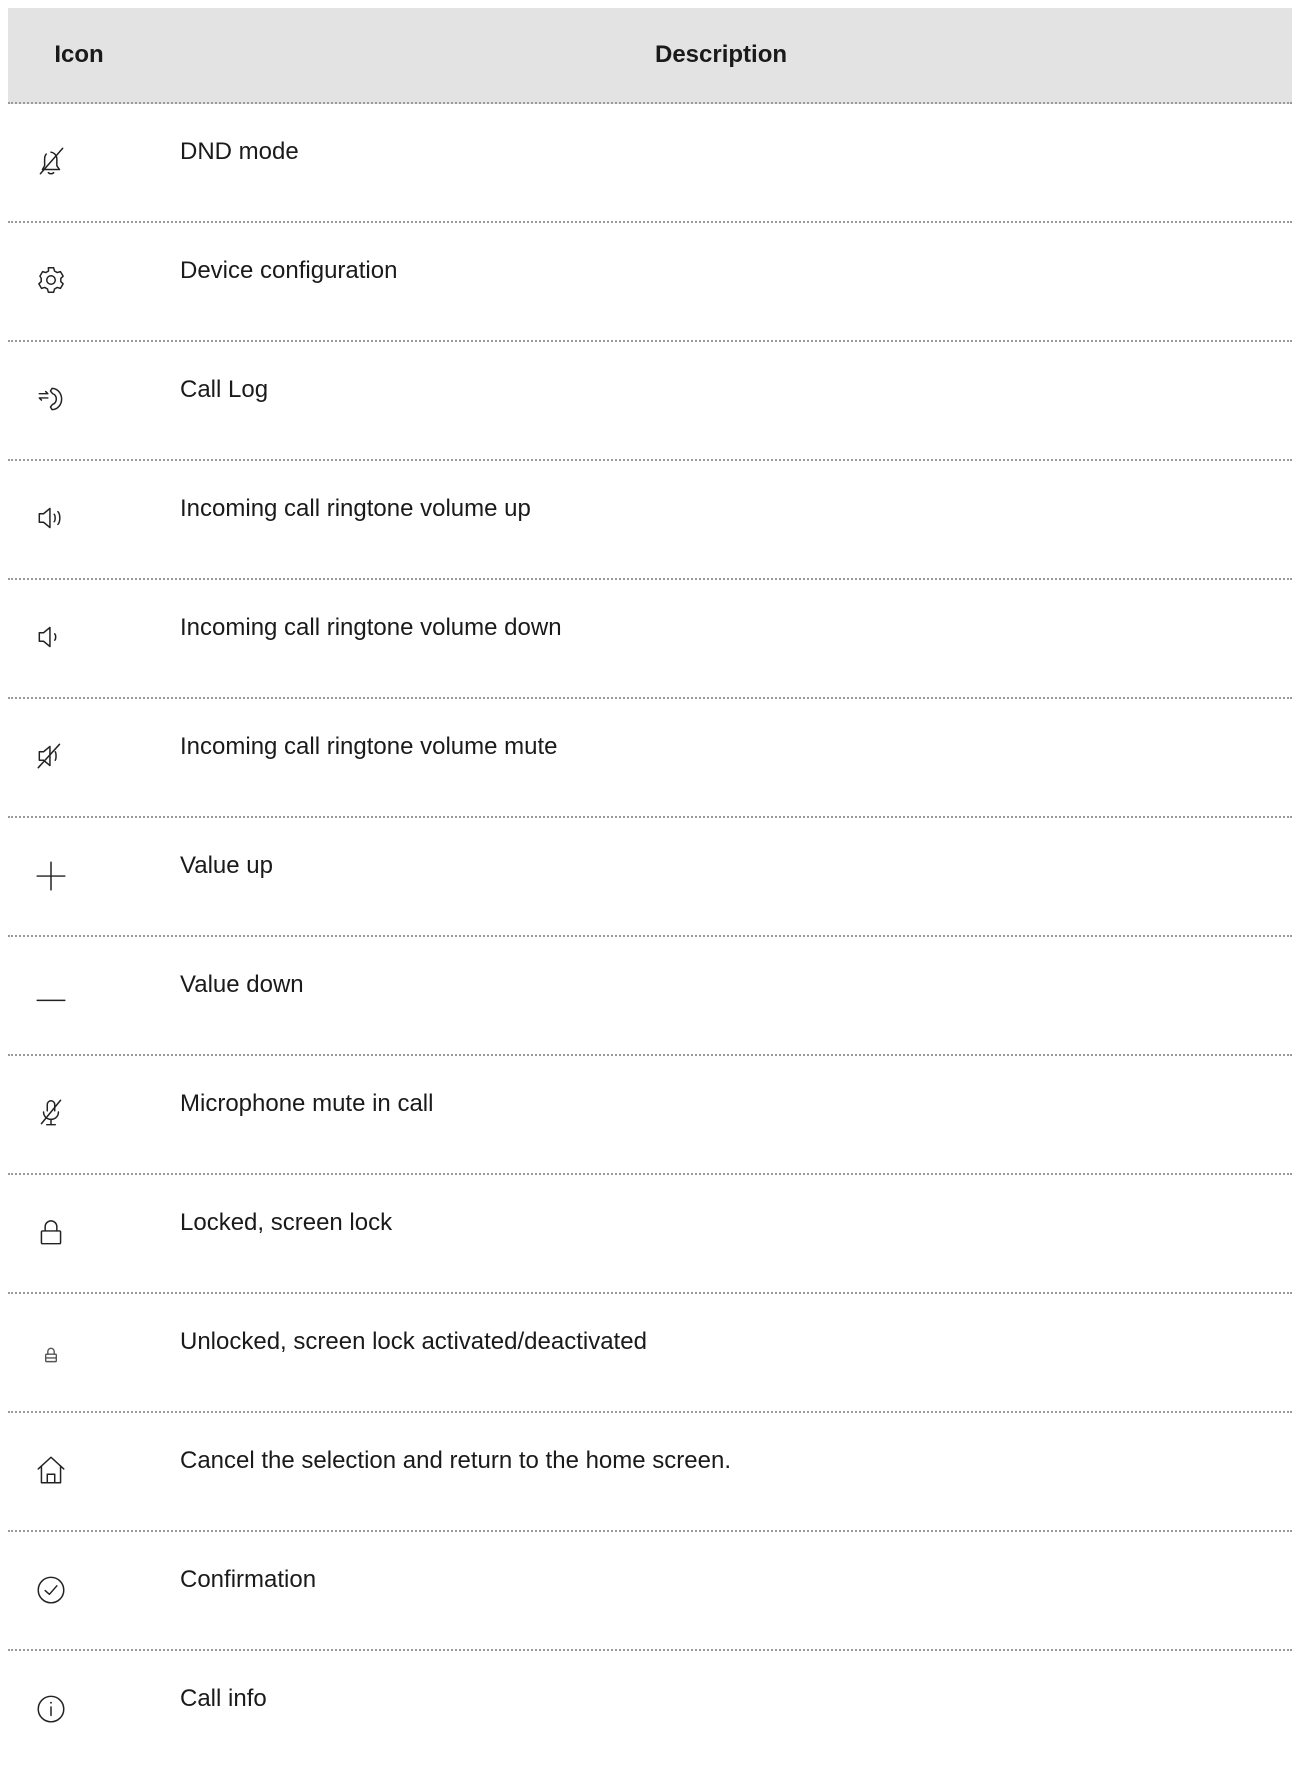 This screenshot has height=1770, width=1292. I want to click on volume-down-icon, so click(51, 637).